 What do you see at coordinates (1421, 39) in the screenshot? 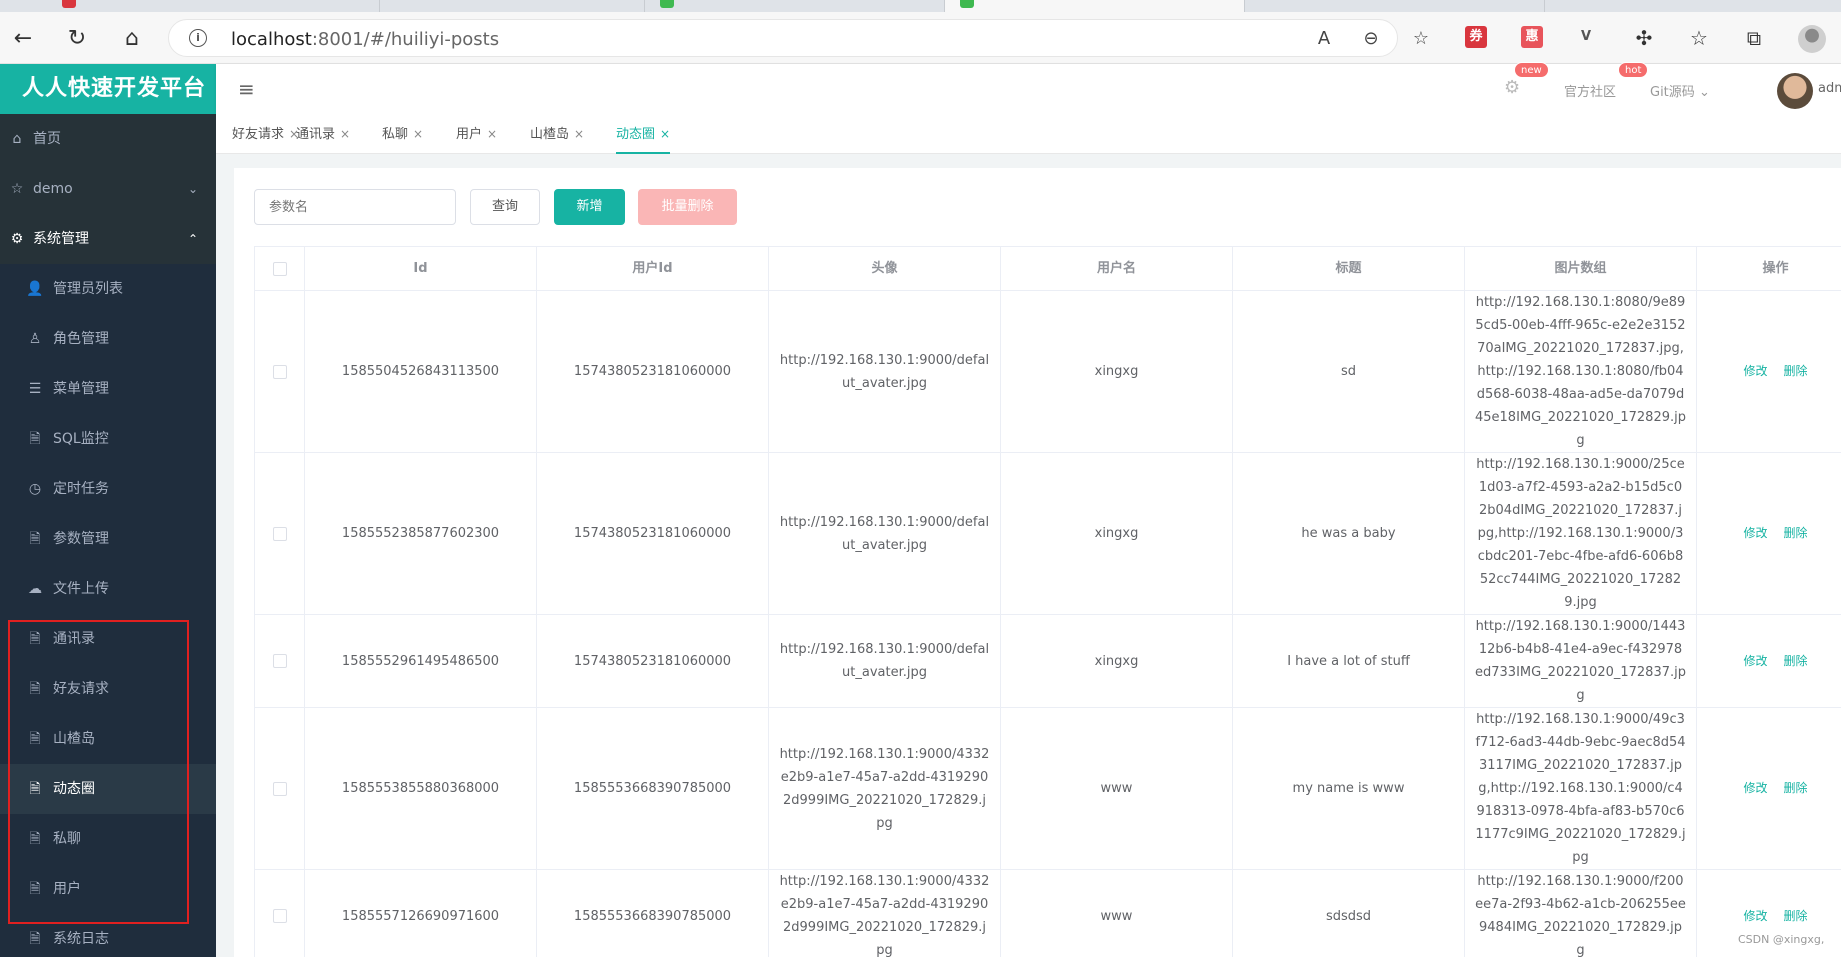
I see `favorite-add-icon: ☆` at bounding box center [1421, 39].